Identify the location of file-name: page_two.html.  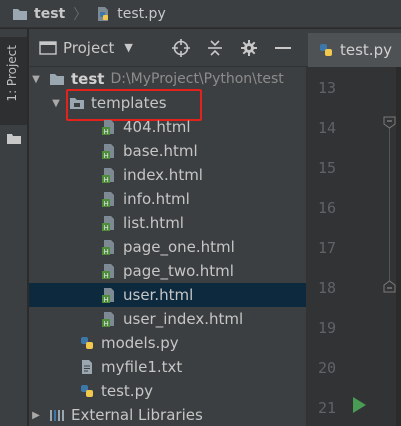
(178, 271).